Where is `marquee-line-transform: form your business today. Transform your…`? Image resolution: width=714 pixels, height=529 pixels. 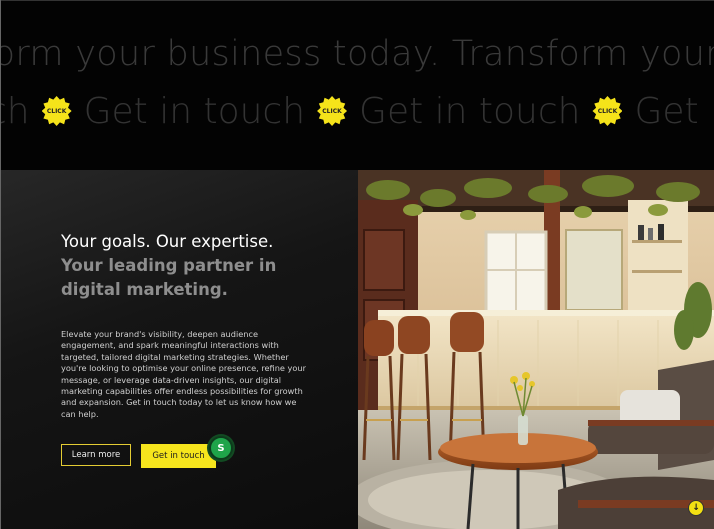
marquee-line-transform: form your business today. Transform your… is located at coordinates (357, 54).